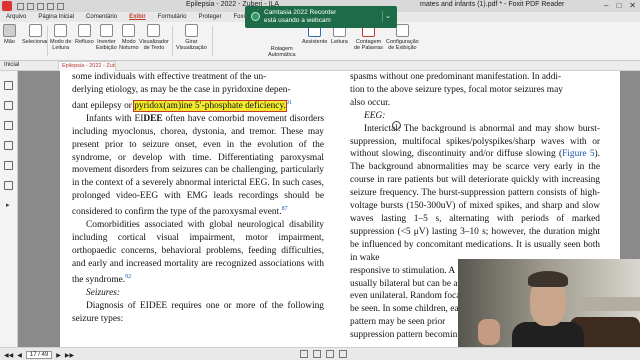  I want to click on layers-icon, so click(8, 145).